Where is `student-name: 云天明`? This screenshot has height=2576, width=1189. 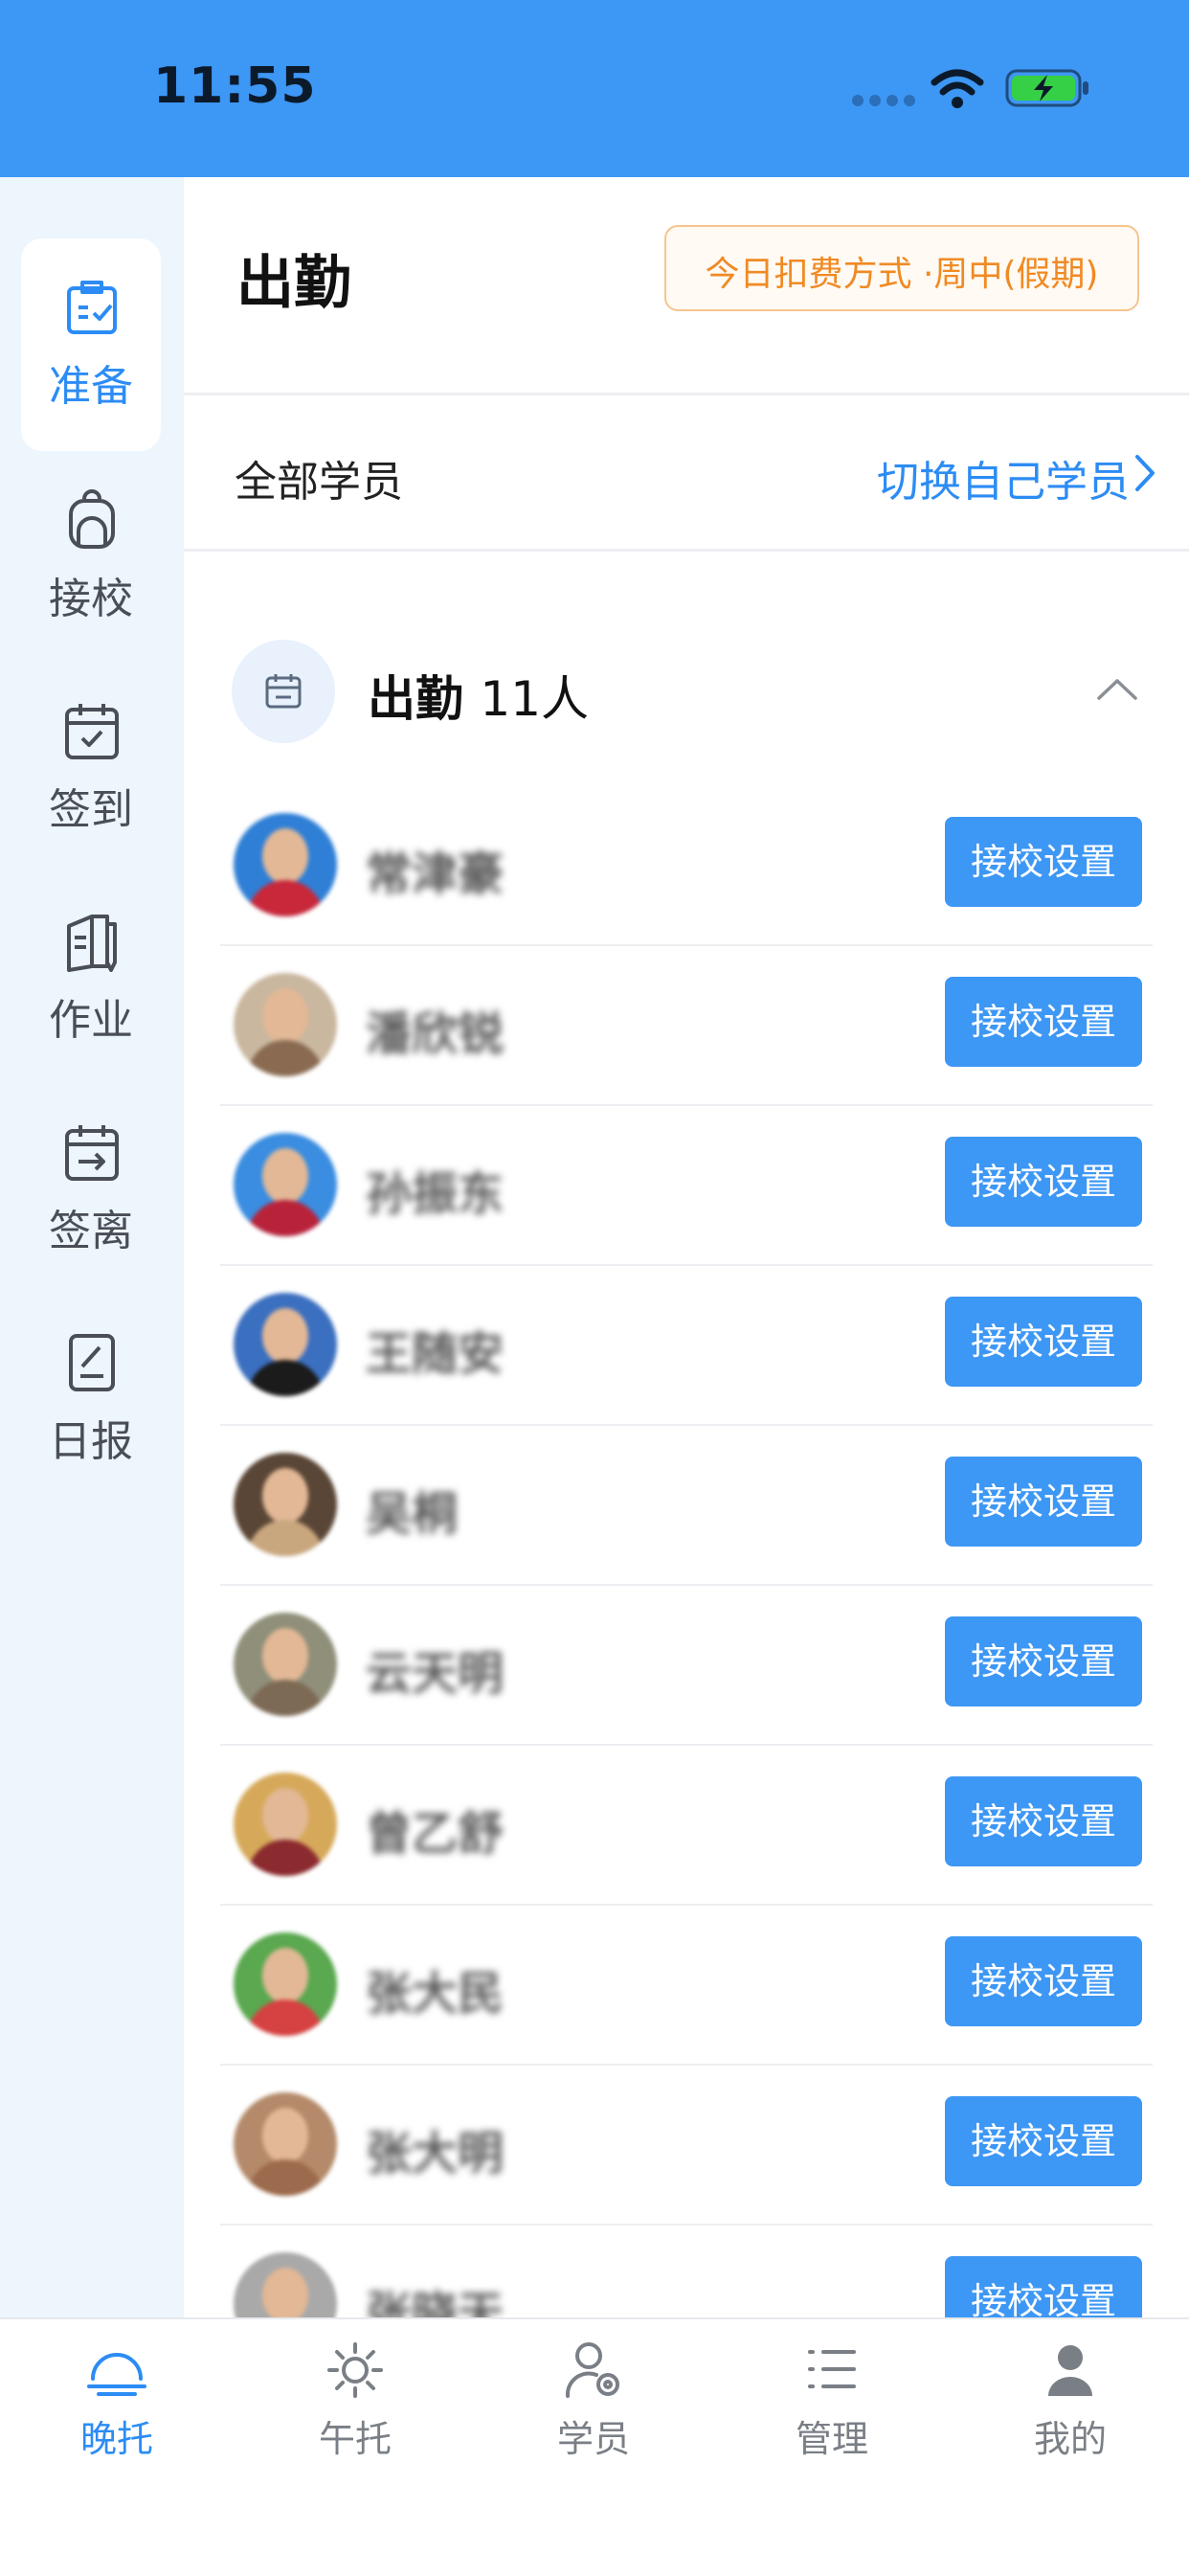
student-name: 云天明 is located at coordinates (435, 1674).